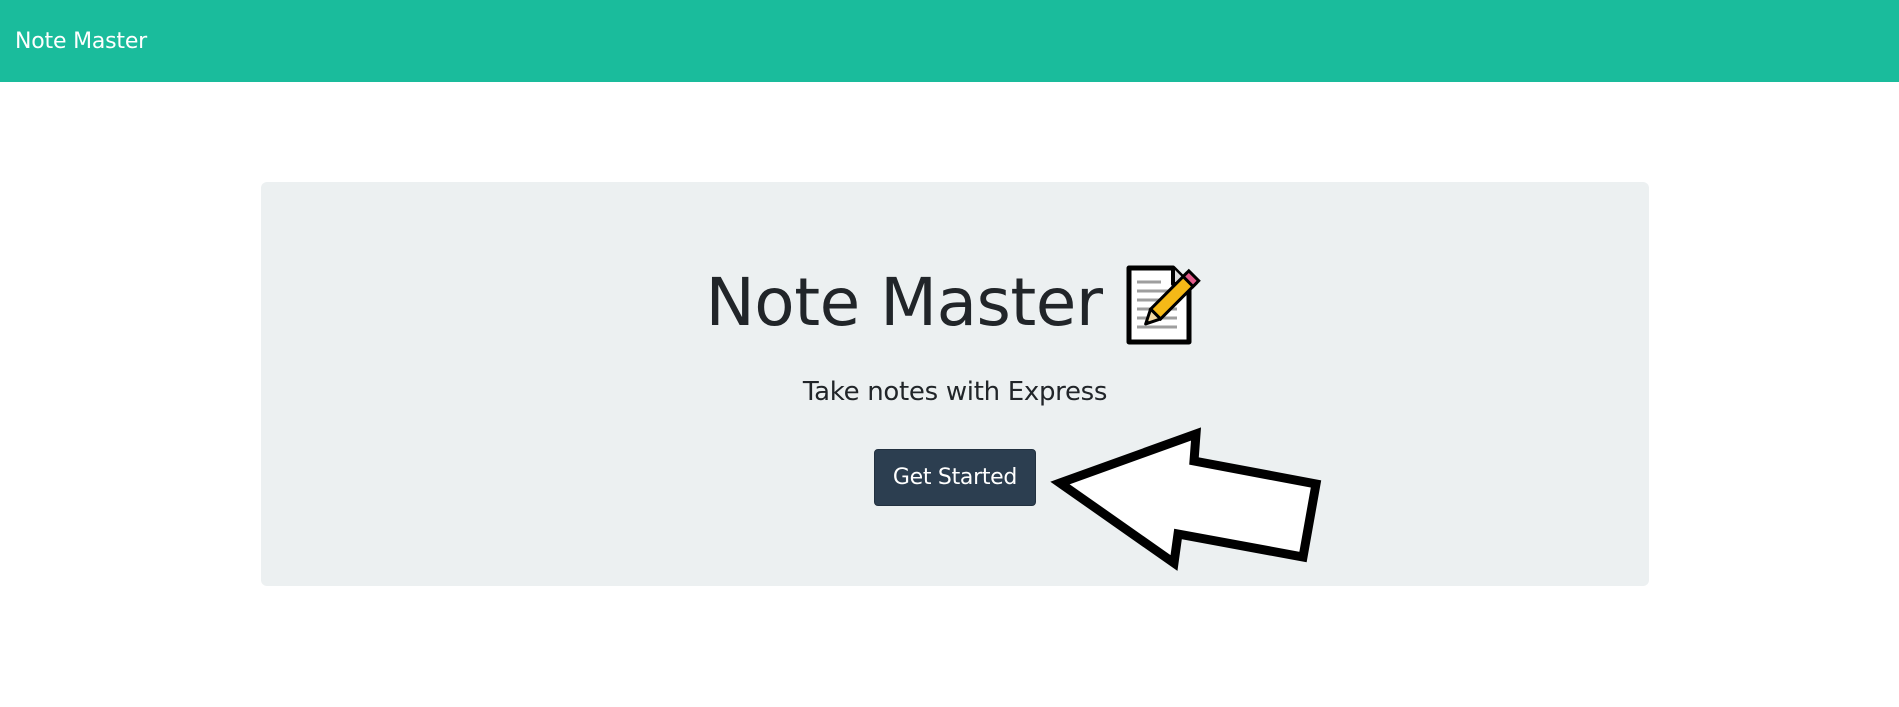 This screenshot has height=707, width=1899. Describe the element at coordinates (904, 302) in the screenshot. I see `page-title: Note Master` at that location.